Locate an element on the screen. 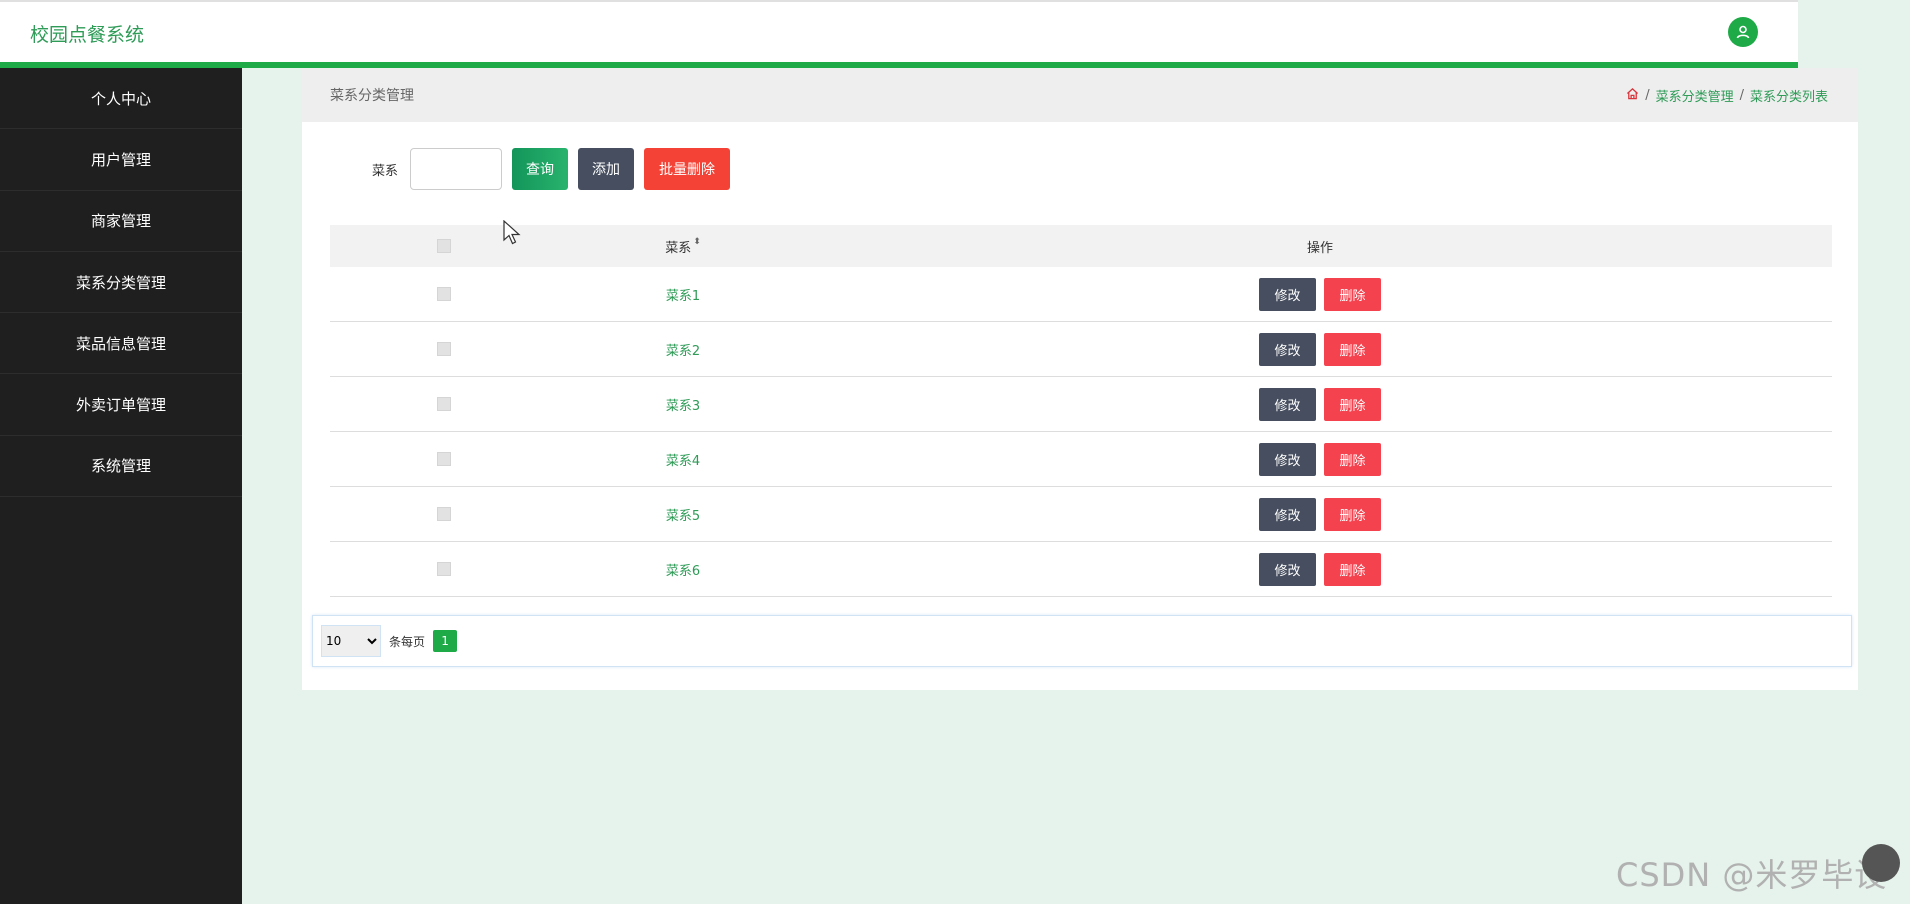 The height and width of the screenshot is (904, 1910). page-number-button: 1 is located at coordinates (445, 641).